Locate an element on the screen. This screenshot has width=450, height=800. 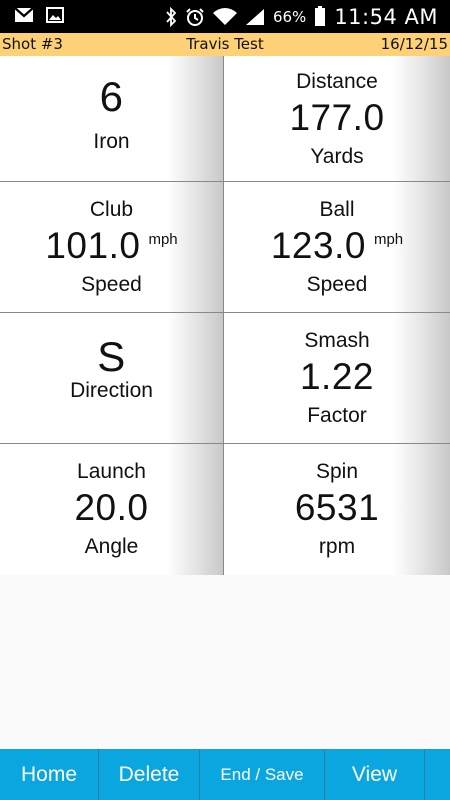
metric-smash-factor: Smash 1.22 Factor is located at coordinates (337, 378).